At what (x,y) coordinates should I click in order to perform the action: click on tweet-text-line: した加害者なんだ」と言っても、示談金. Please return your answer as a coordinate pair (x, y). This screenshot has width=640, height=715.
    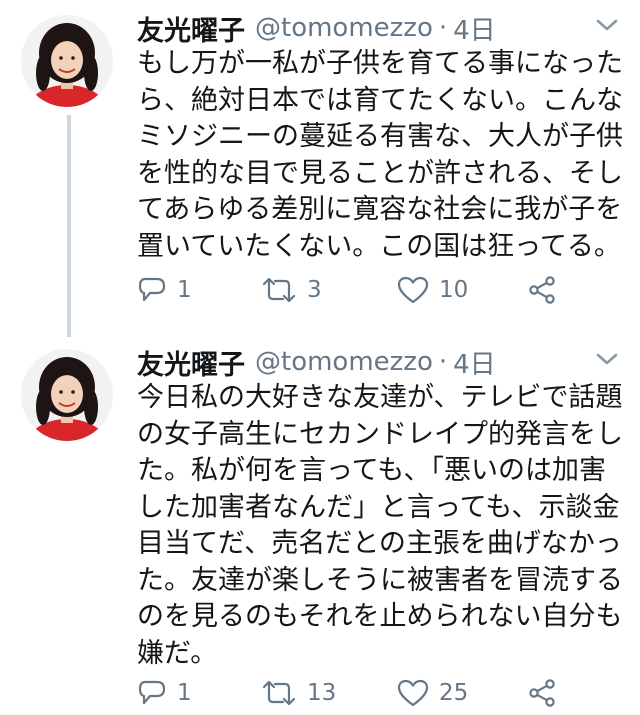
    Looking at the image, I should click on (378, 507).